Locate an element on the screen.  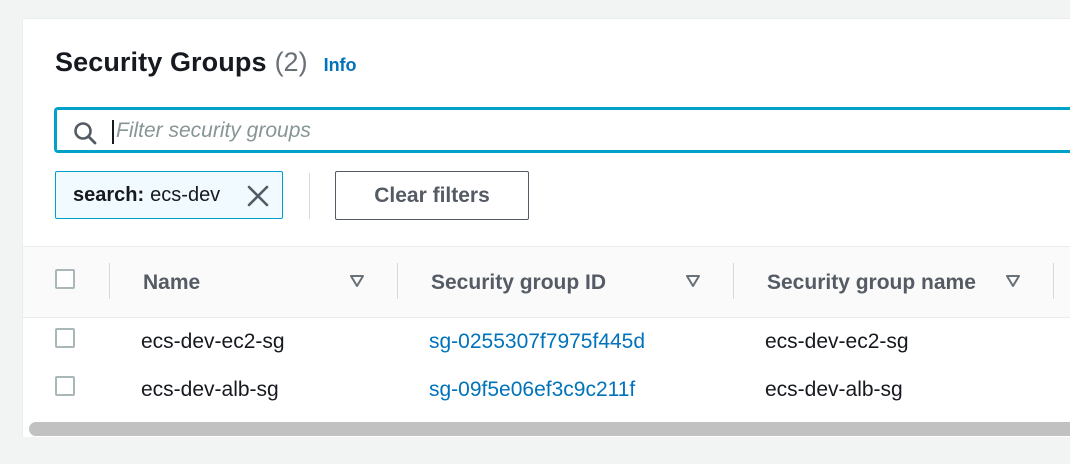
cell-group-name: ecs-dev-ec2-sg is located at coordinates (837, 341).